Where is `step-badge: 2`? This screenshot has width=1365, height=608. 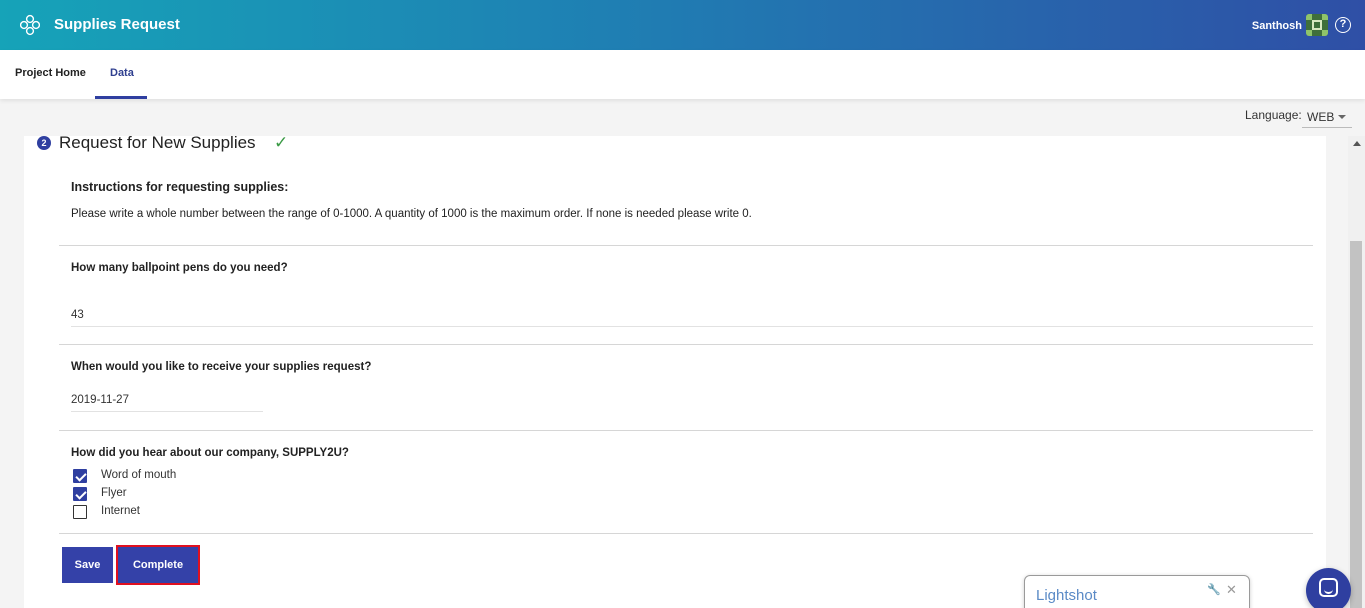
step-badge: 2 is located at coordinates (44, 143).